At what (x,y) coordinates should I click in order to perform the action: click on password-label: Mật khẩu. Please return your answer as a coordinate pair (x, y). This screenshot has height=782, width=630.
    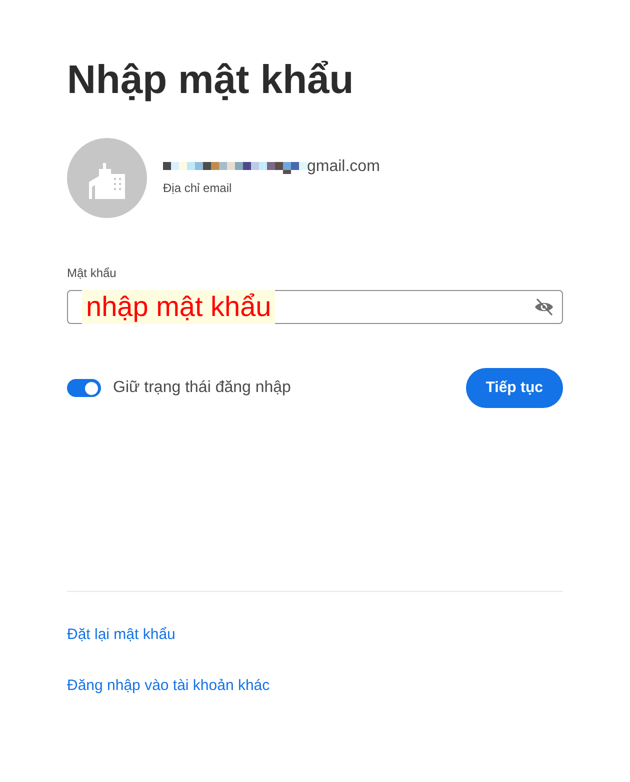
    Looking at the image, I should click on (91, 273).